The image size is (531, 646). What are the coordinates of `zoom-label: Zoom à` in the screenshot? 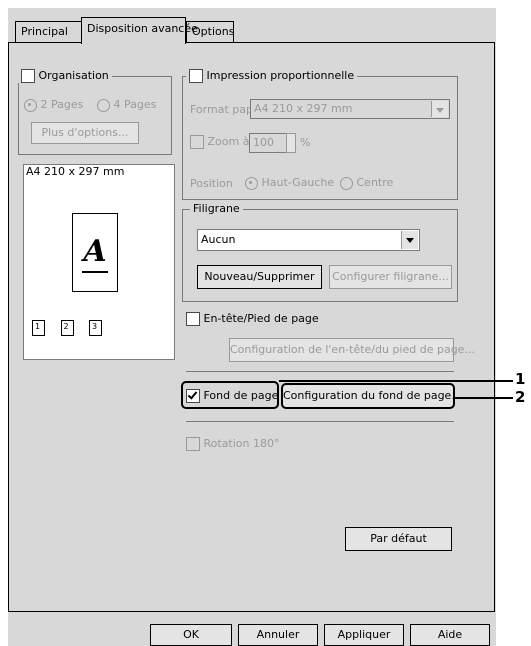 It's located at (228, 141).